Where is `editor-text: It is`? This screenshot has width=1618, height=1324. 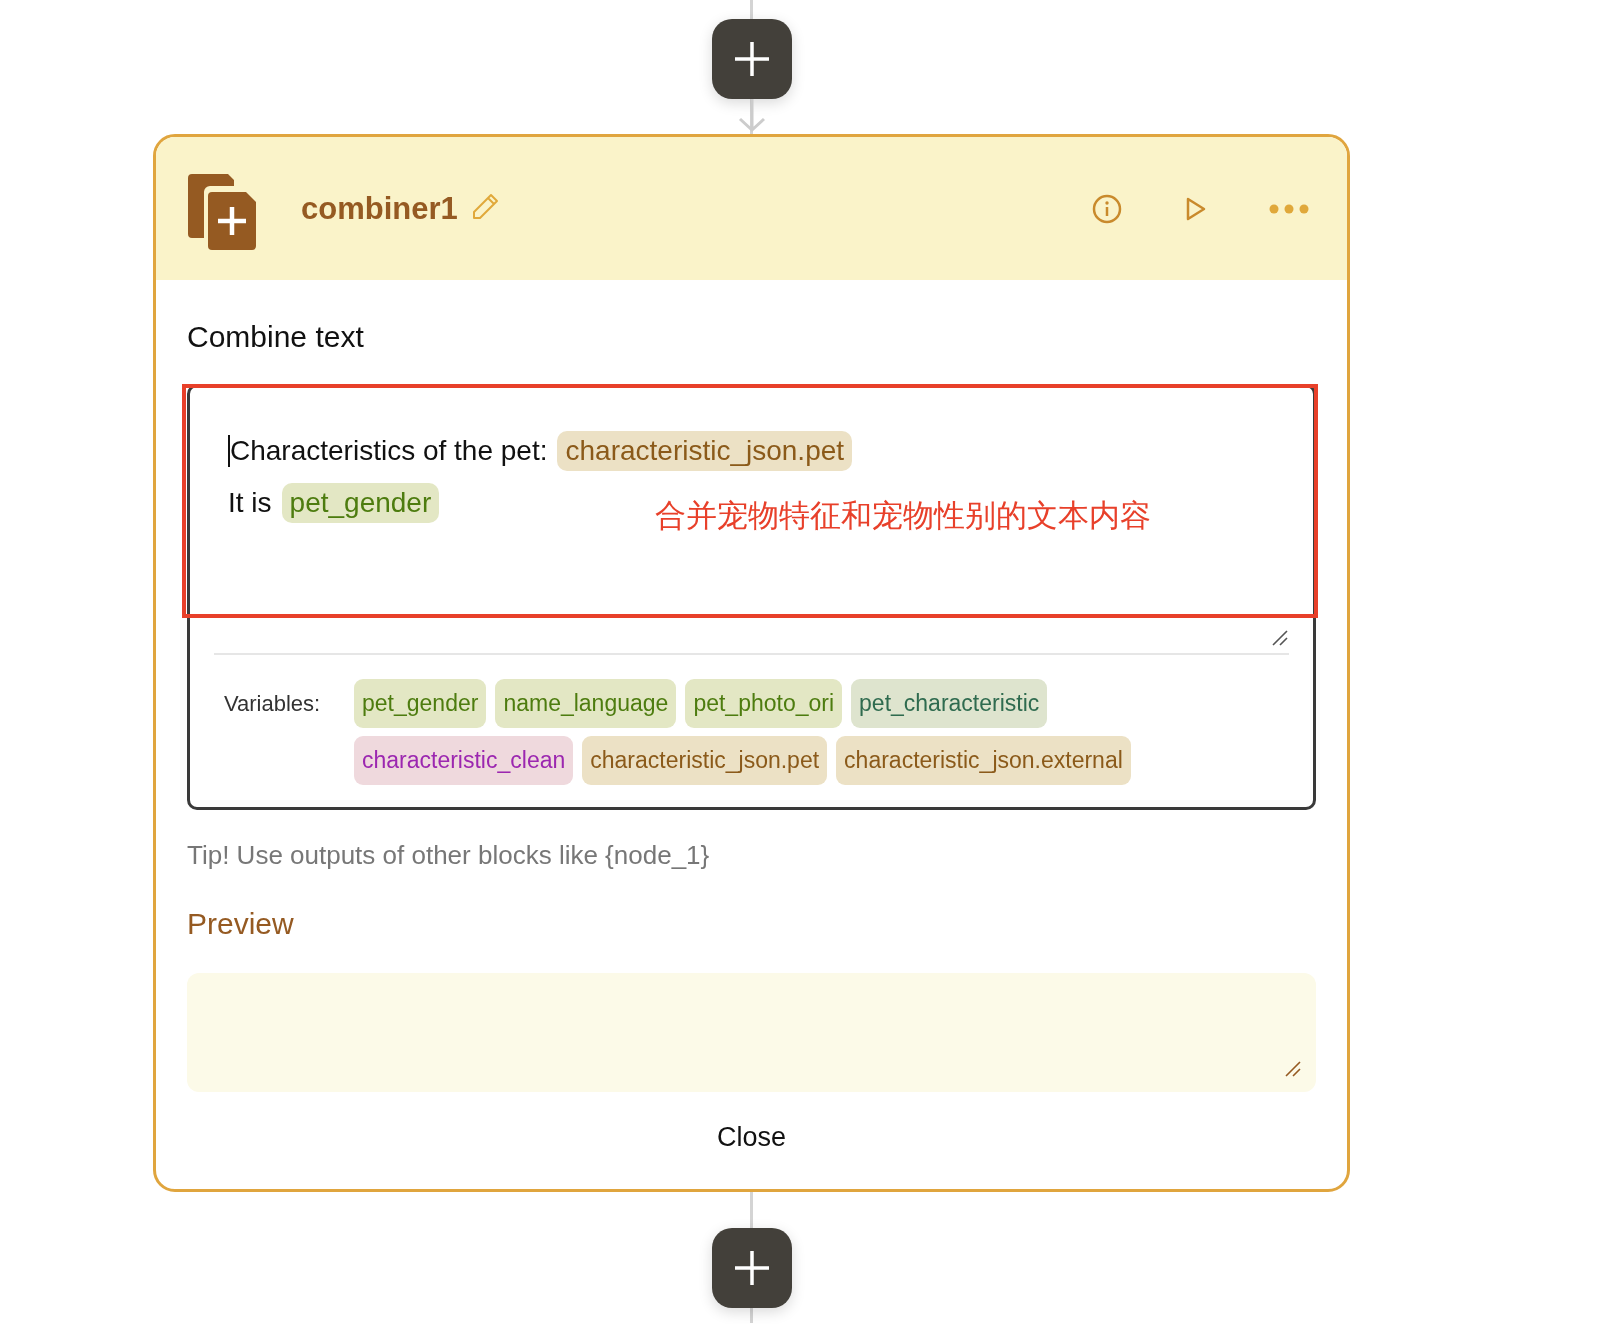
editor-text: It is is located at coordinates (250, 503).